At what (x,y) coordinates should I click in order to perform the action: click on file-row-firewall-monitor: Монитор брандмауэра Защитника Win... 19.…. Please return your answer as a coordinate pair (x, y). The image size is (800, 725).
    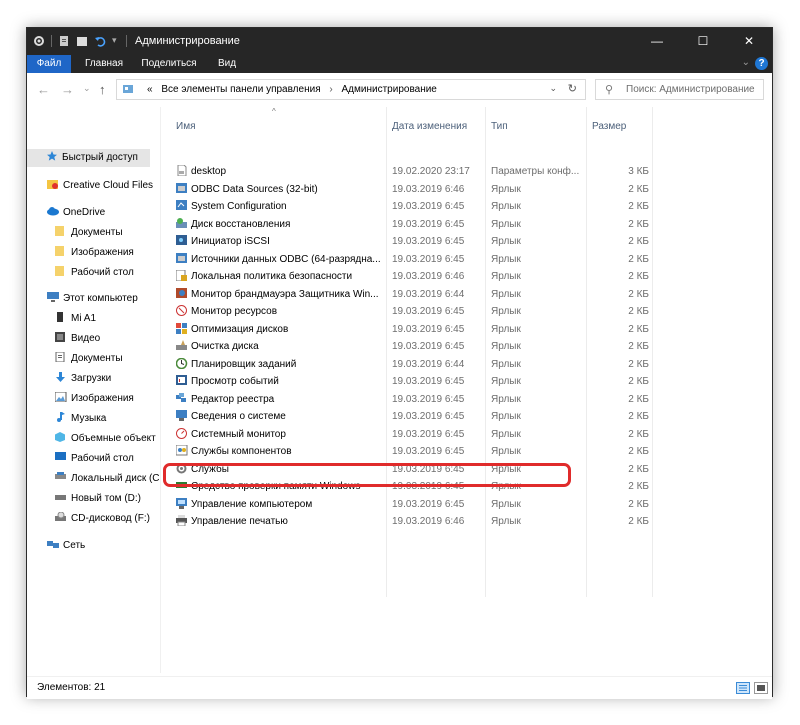
    Looking at the image, I should click on (472, 294).